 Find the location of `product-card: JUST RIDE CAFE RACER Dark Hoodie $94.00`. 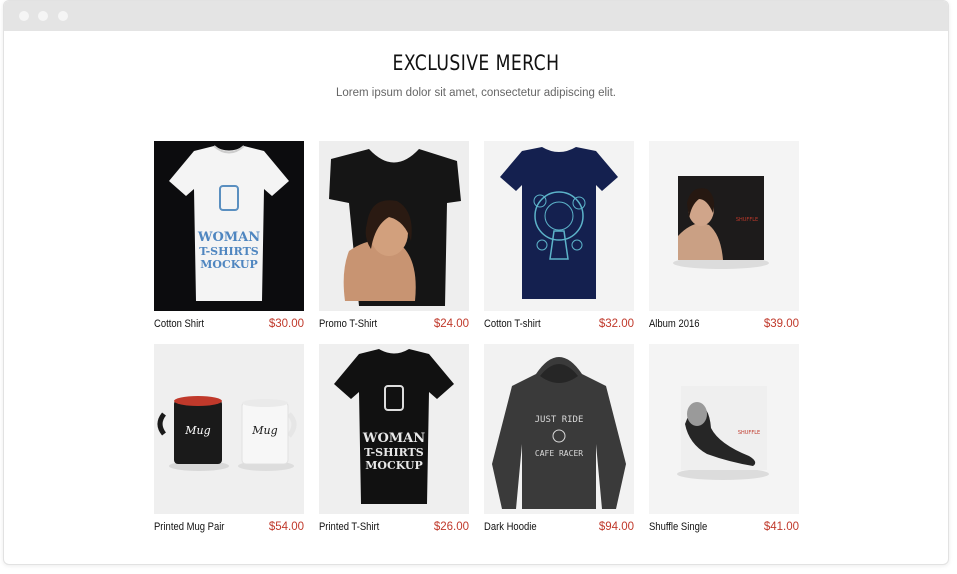

product-card: JUST RIDE CAFE RACER Dark Hoodie $94.00 is located at coordinates (559, 440).